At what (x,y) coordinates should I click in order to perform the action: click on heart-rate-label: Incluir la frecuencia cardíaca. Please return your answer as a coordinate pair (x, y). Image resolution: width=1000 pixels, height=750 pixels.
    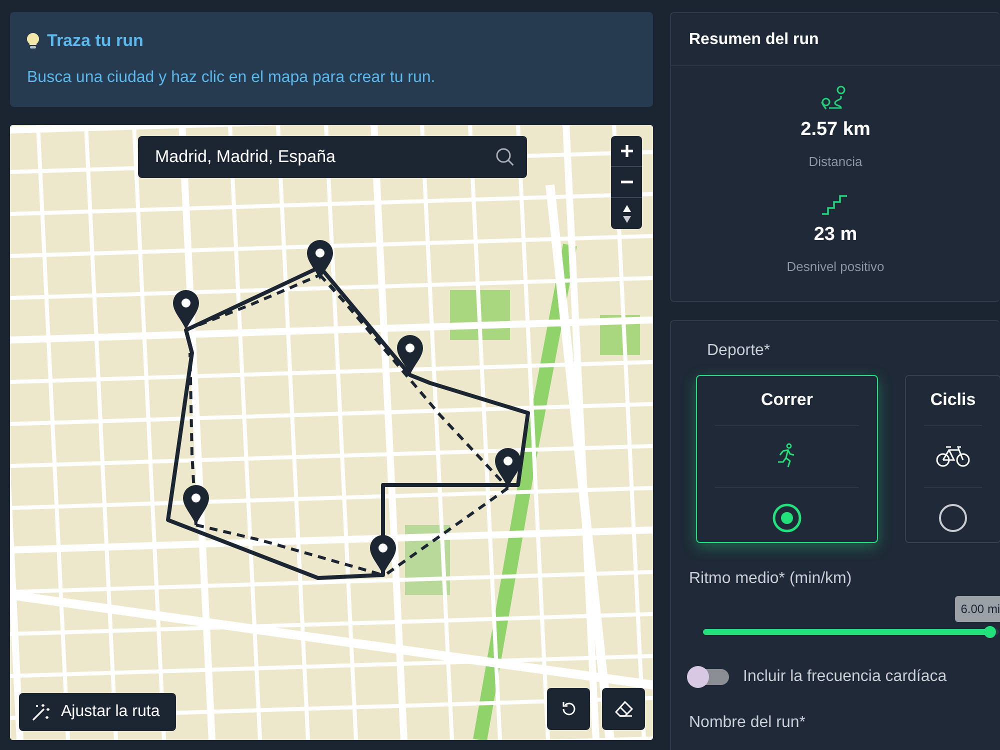
    Looking at the image, I should click on (845, 677).